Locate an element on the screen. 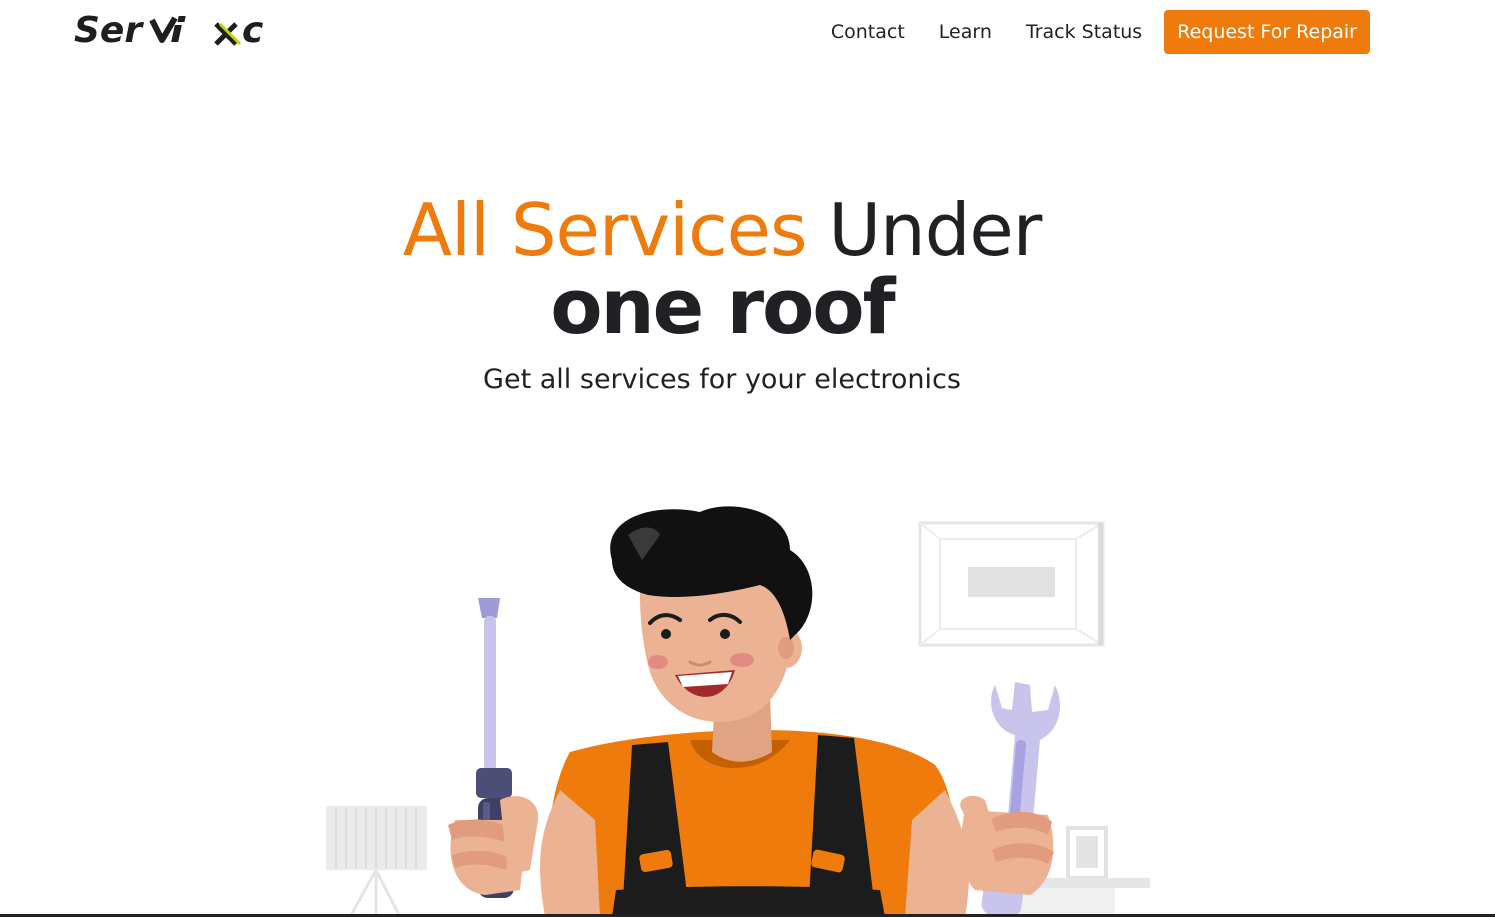  svg-text: c is located at coordinates (252, 30).